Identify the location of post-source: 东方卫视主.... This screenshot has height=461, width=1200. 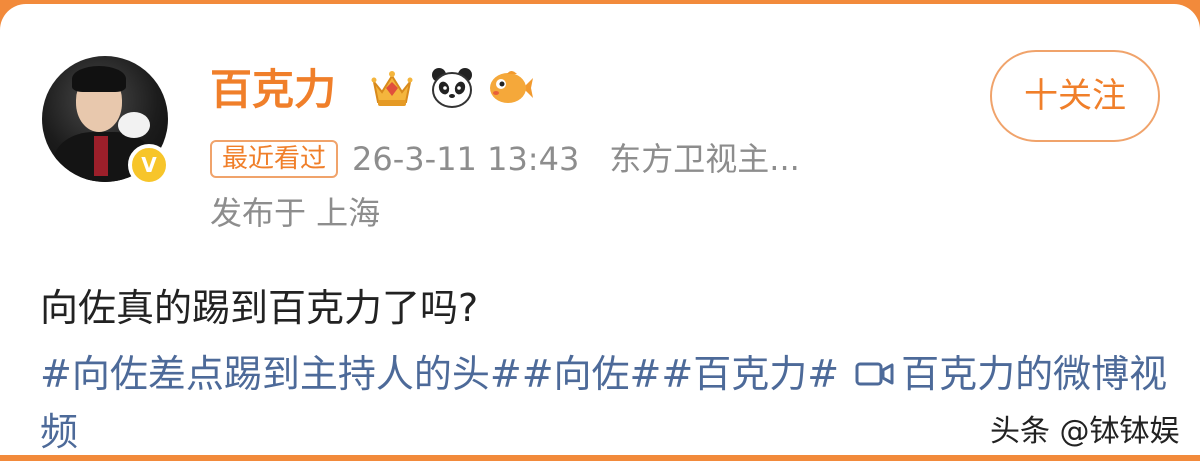
(704, 159).